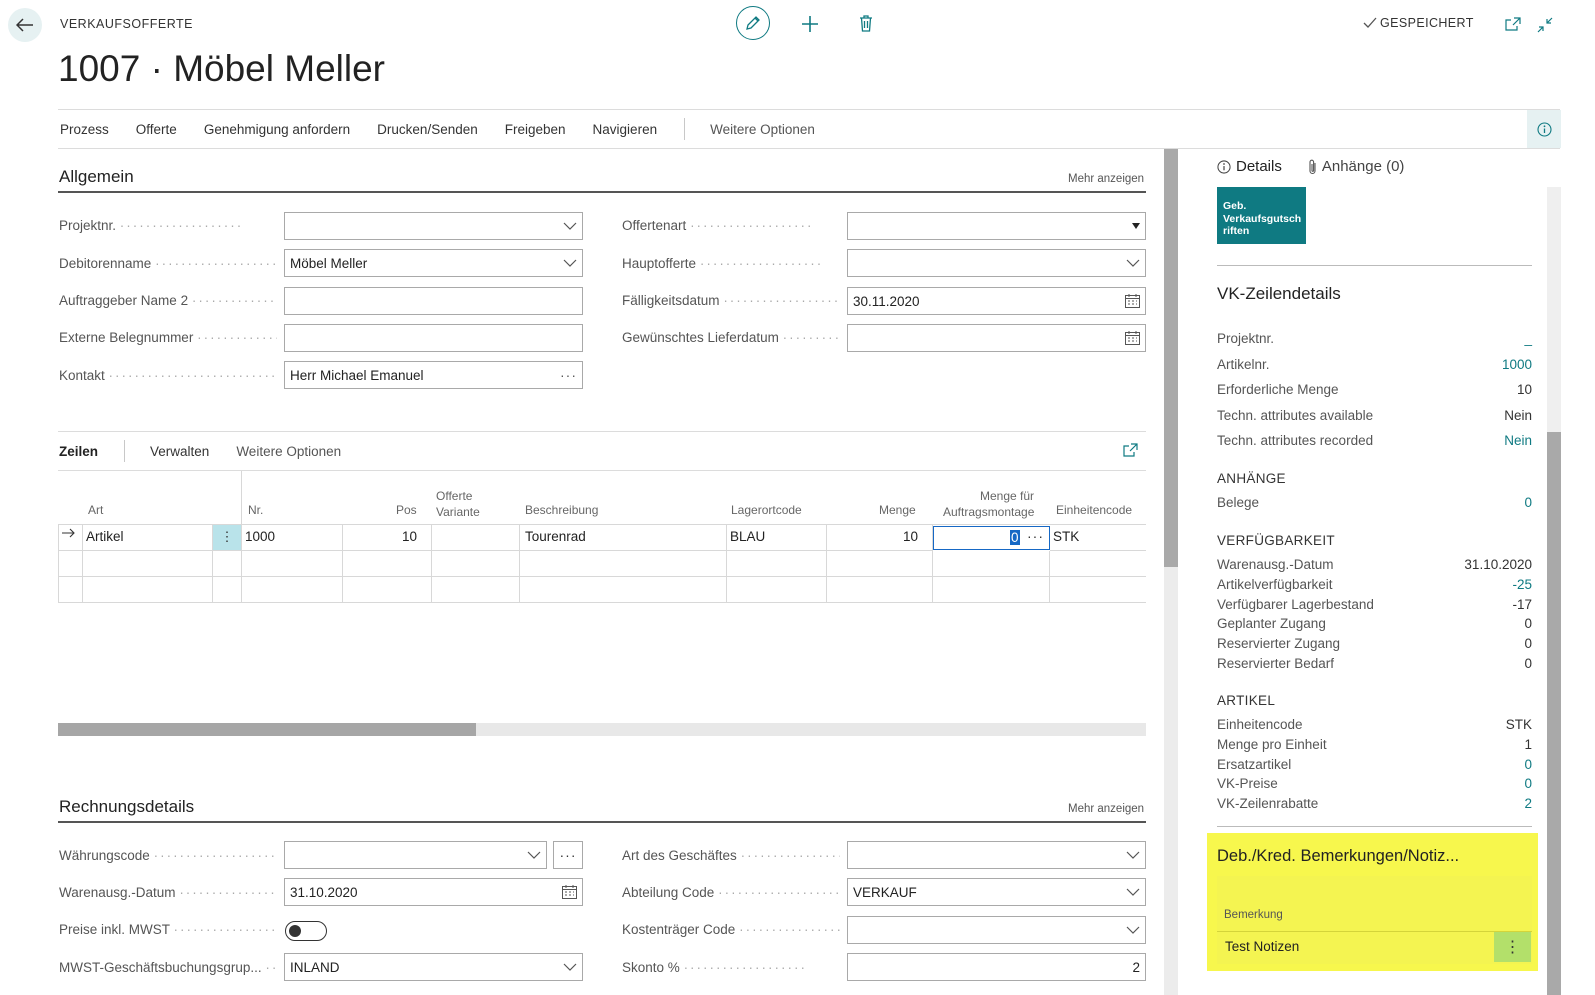 Image resolution: width=1595 pixels, height=995 pixels. Describe the element at coordinates (1544, 129) in the screenshot. I see `factbox-toggle-button` at that location.